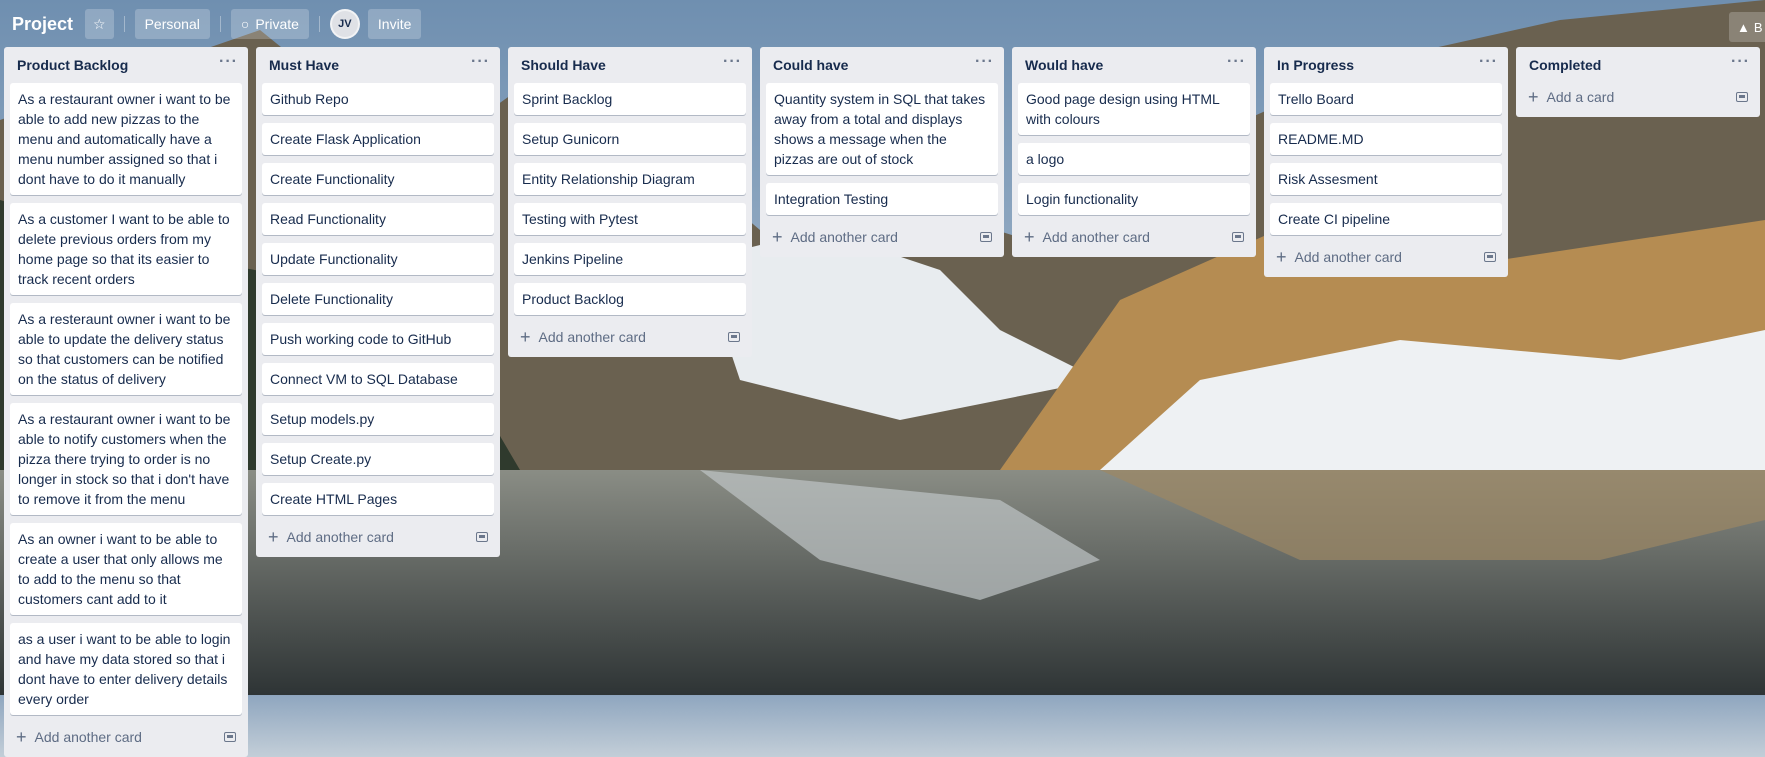  What do you see at coordinates (630, 179) in the screenshot?
I see `card: Entity Relationship Diagram` at bounding box center [630, 179].